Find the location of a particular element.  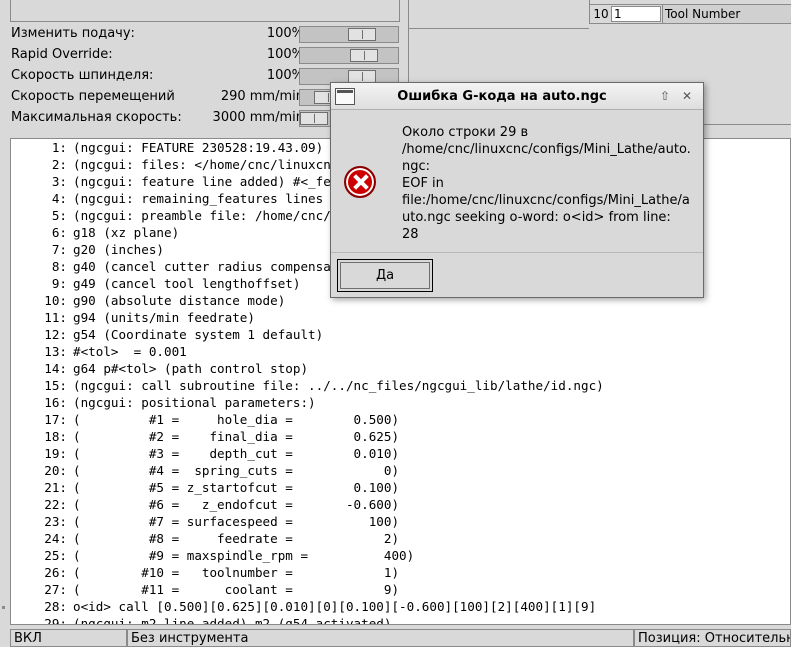

line-number: 2: is located at coordinates (59, 164).